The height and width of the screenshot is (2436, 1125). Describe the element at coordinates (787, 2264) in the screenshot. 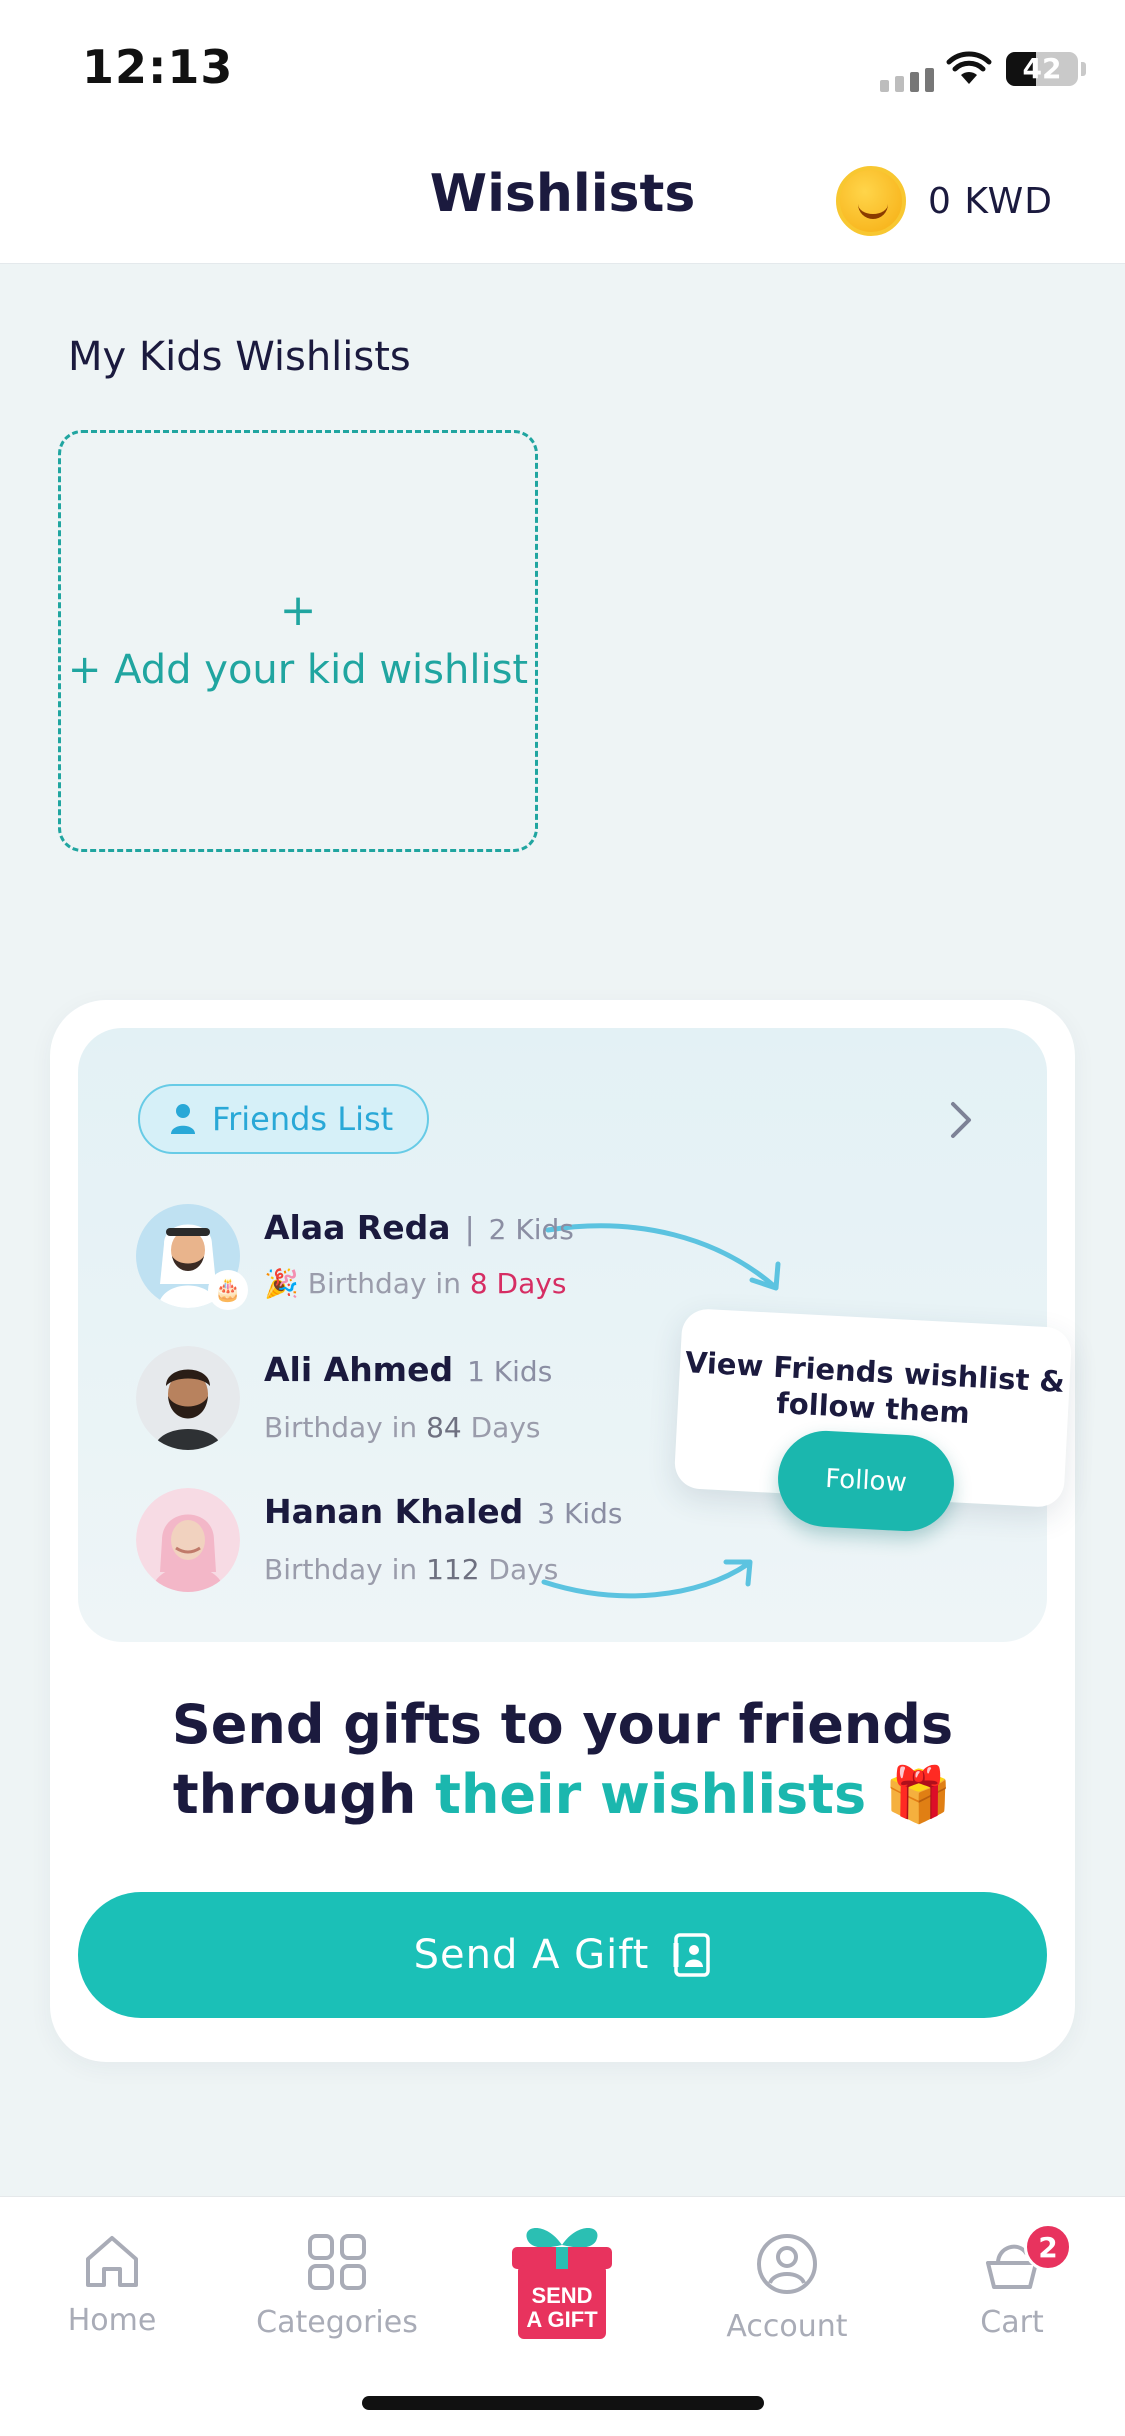

I see `user-circle-icon` at that location.